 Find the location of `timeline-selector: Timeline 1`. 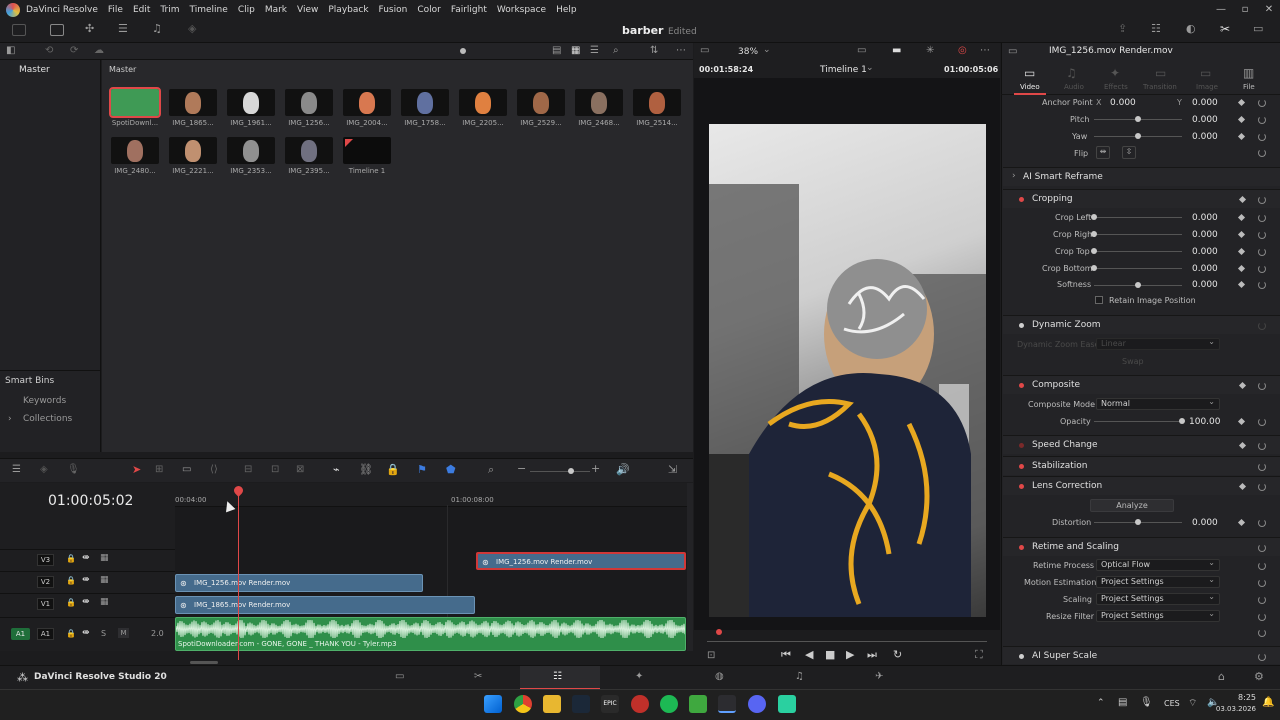

timeline-selector: Timeline 1 is located at coordinates (843, 70).